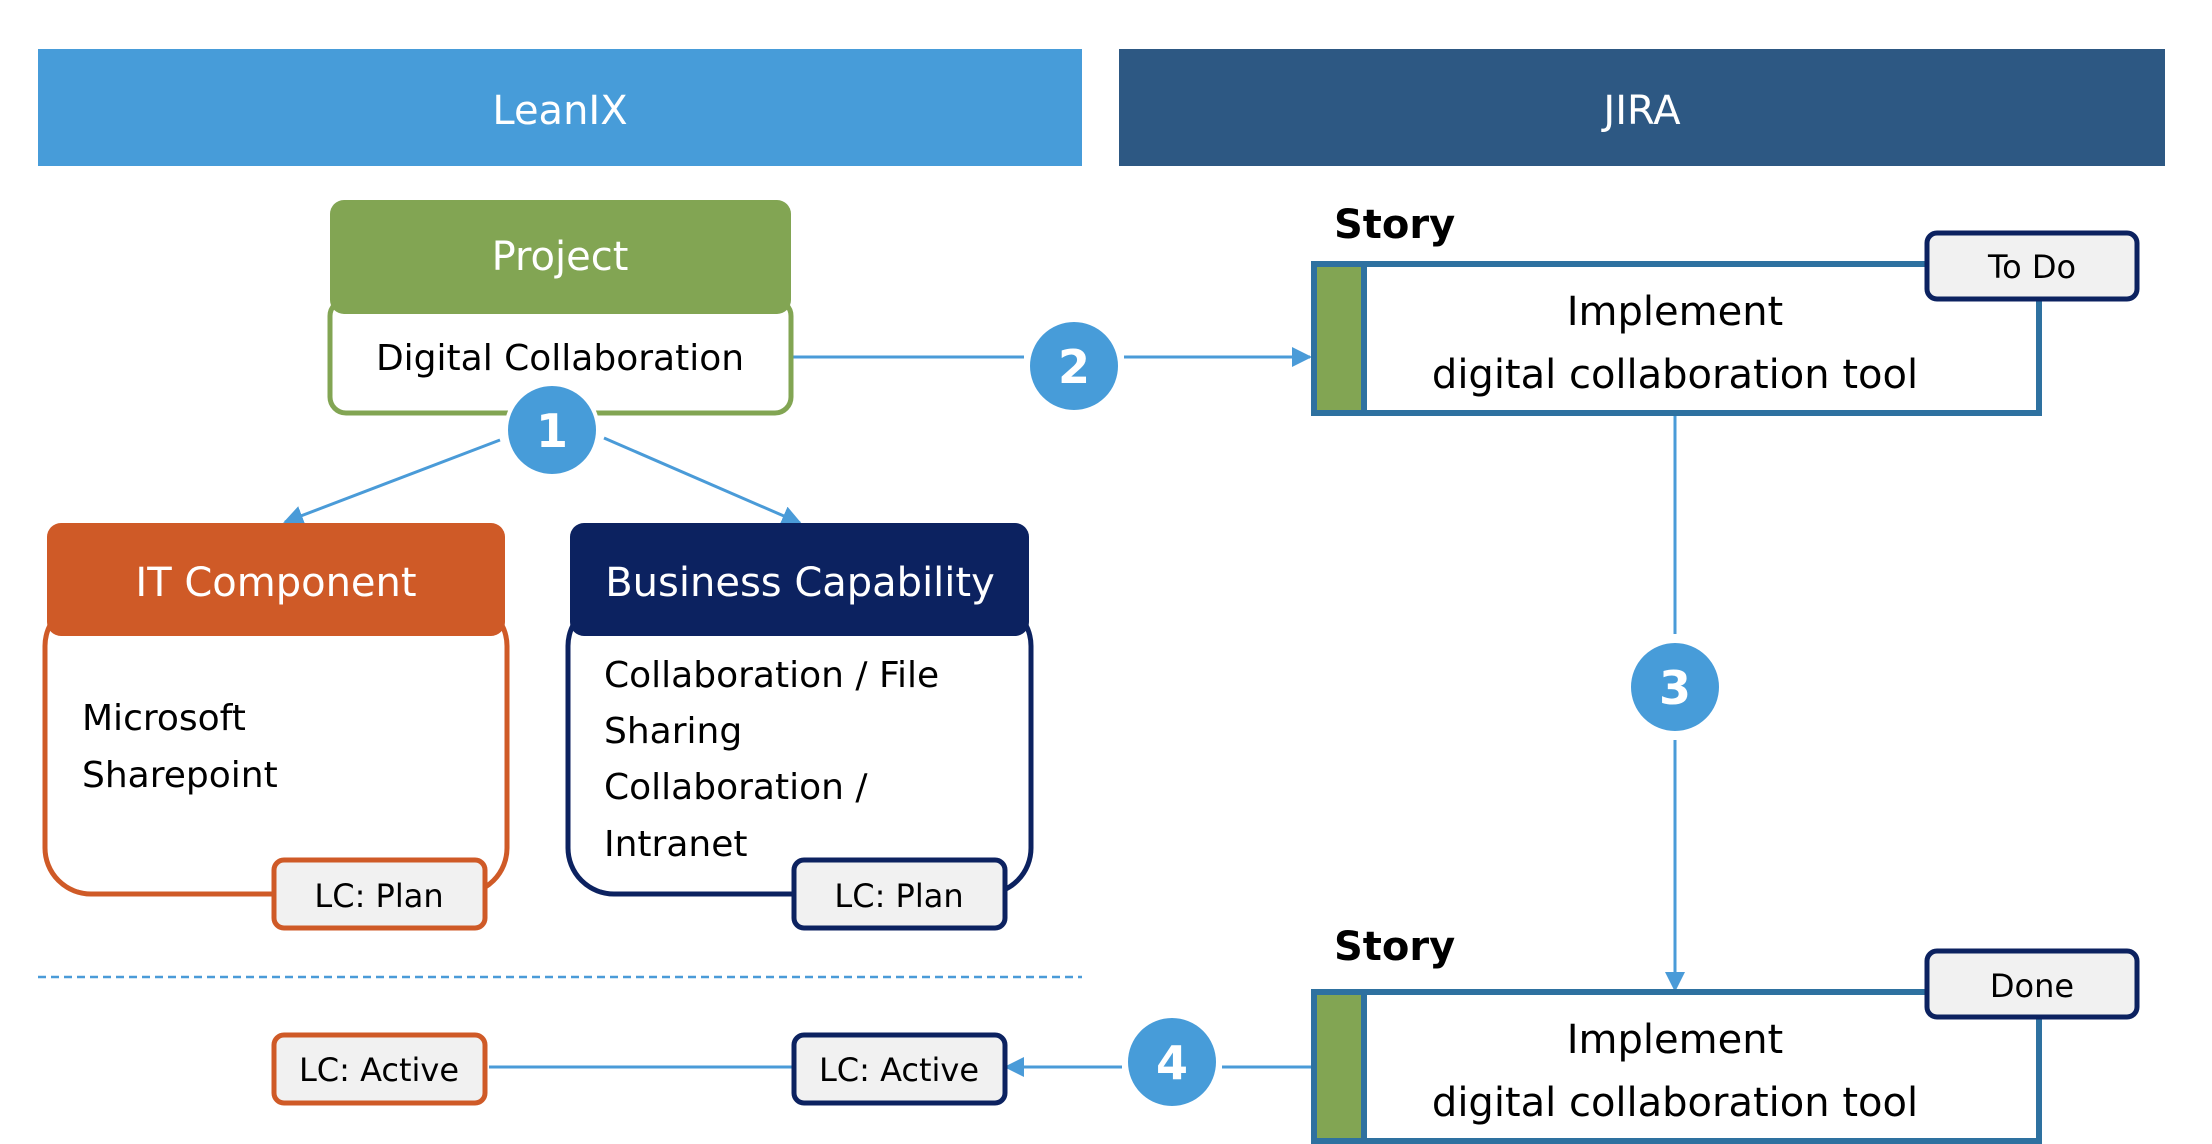 The width and height of the screenshot is (2212, 1144). I want to click on it-component-lifecycle: LC: Plan, so click(378, 896).